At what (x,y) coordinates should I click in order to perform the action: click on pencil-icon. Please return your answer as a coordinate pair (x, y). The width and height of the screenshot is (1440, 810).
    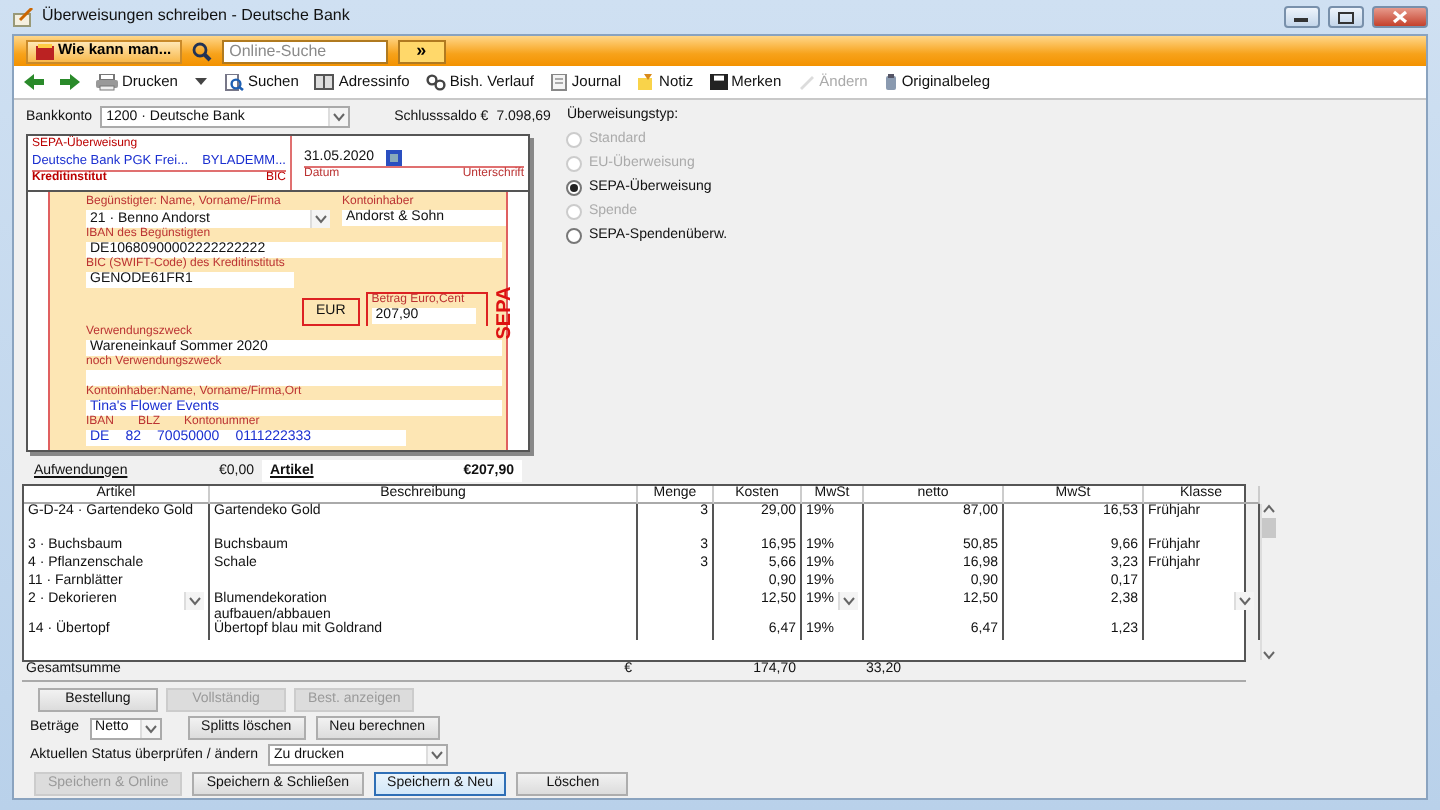
    Looking at the image, I should click on (806, 82).